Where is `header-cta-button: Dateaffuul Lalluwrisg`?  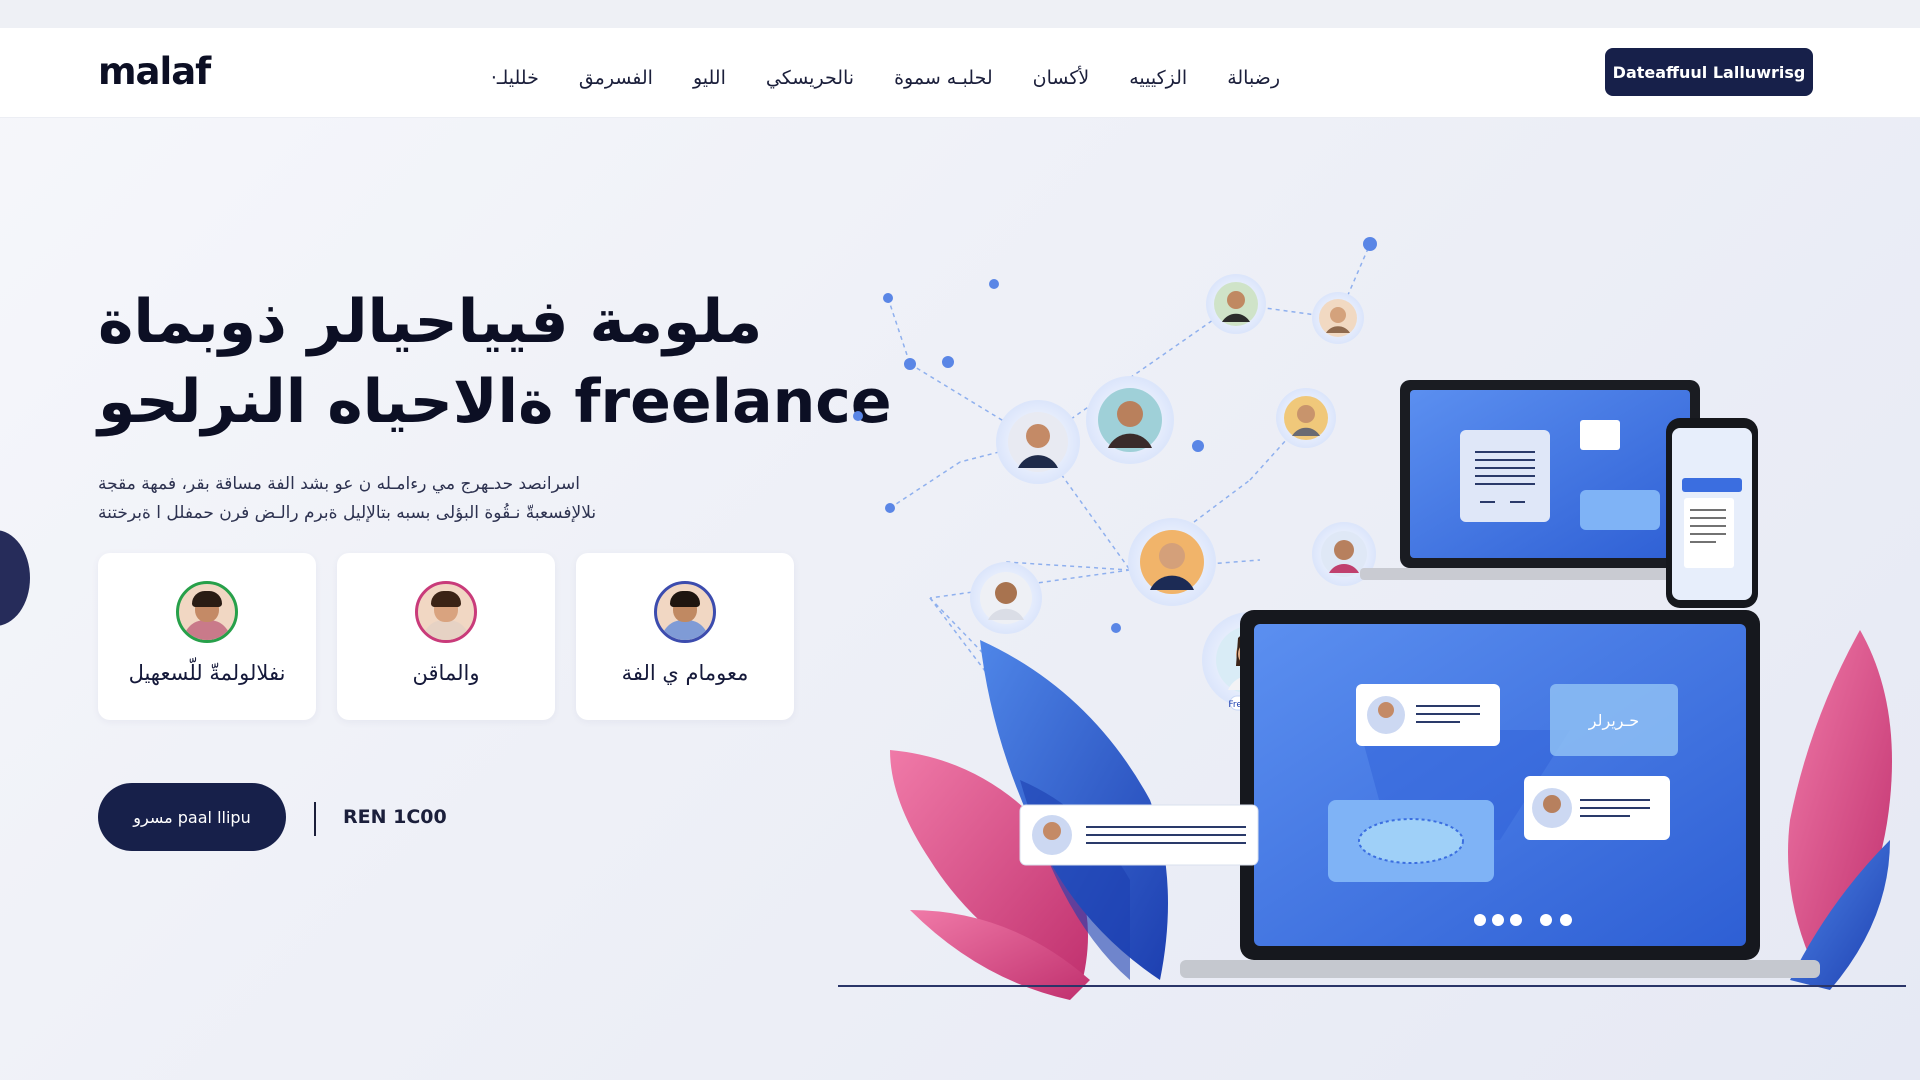
header-cta-button: Dateaffuul Lalluwrisg is located at coordinates (1709, 72).